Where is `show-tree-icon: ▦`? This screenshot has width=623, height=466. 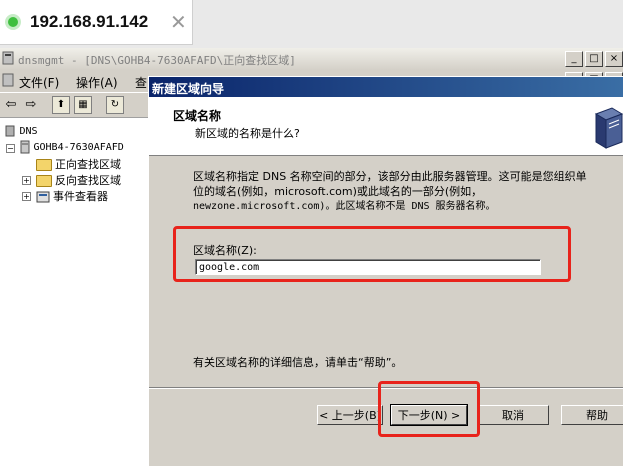 show-tree-icon: ▦ is located at coordinates (83, 105).